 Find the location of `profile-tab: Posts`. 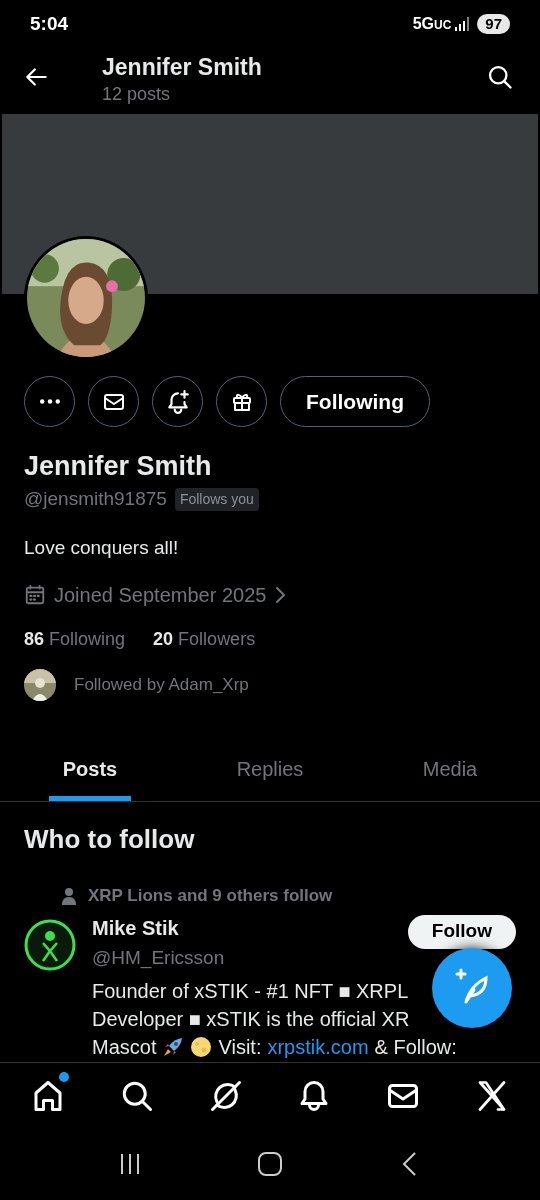

profile-tab: Posts is located at coordinates (90, 779).